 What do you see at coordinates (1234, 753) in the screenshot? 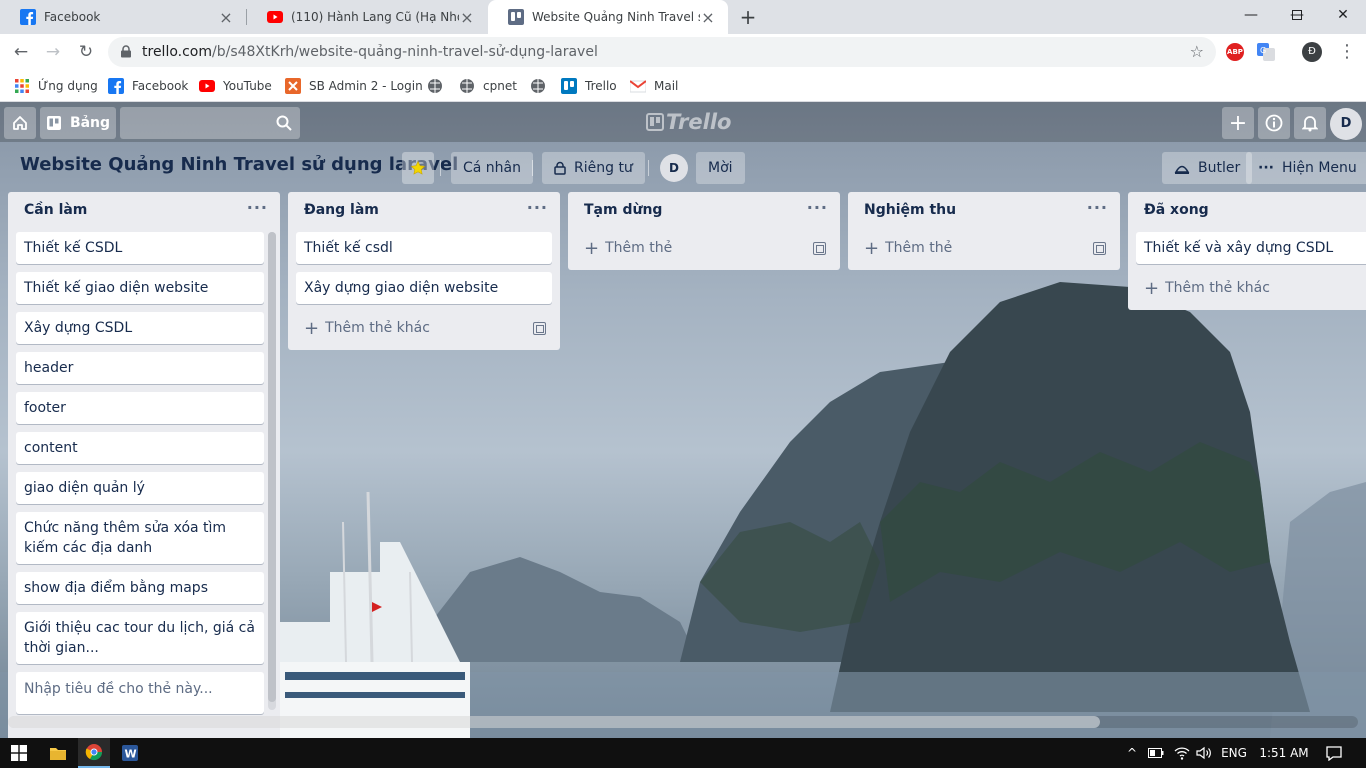
I see `input-language: ENG` at bounding box center [1234, 753].